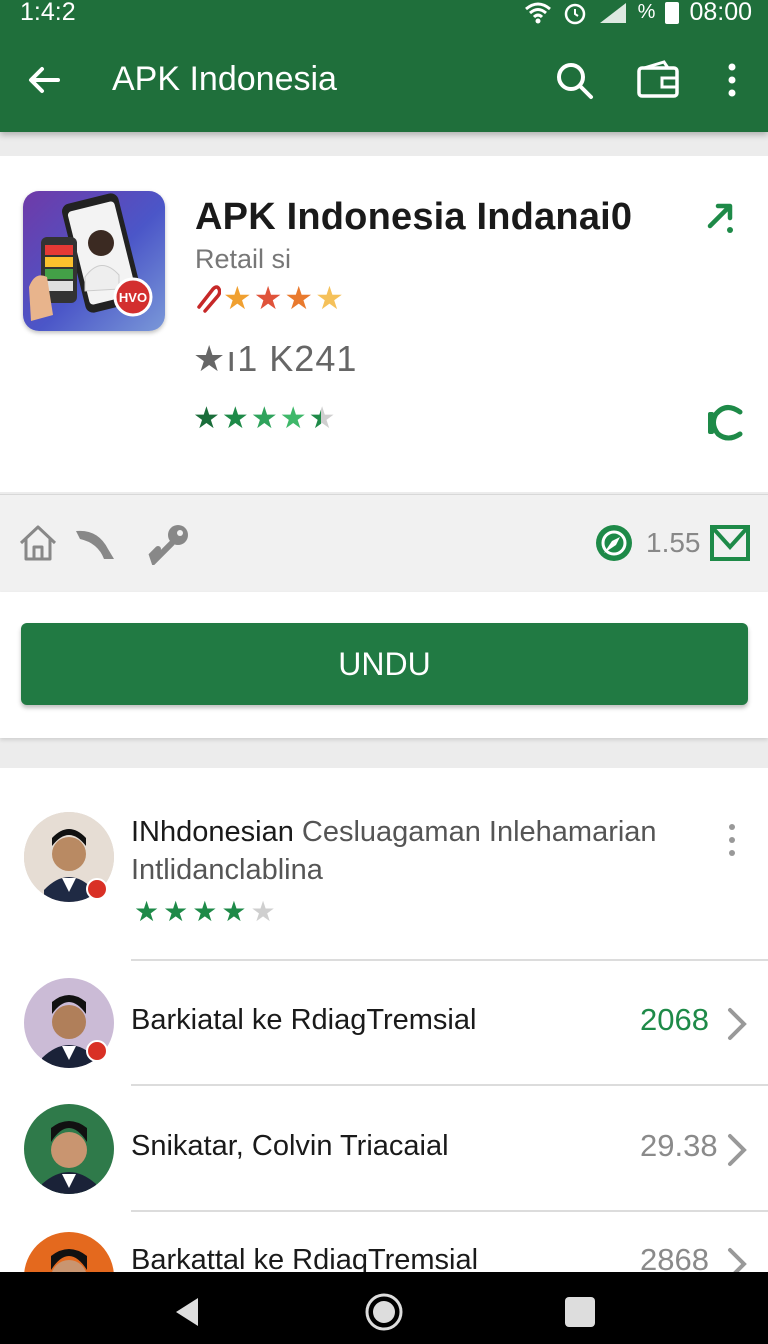  Describe the element at coordinates (384, 14) in the screenshot. I see `status-bar: 1:4:2 % 08:00` at that location.